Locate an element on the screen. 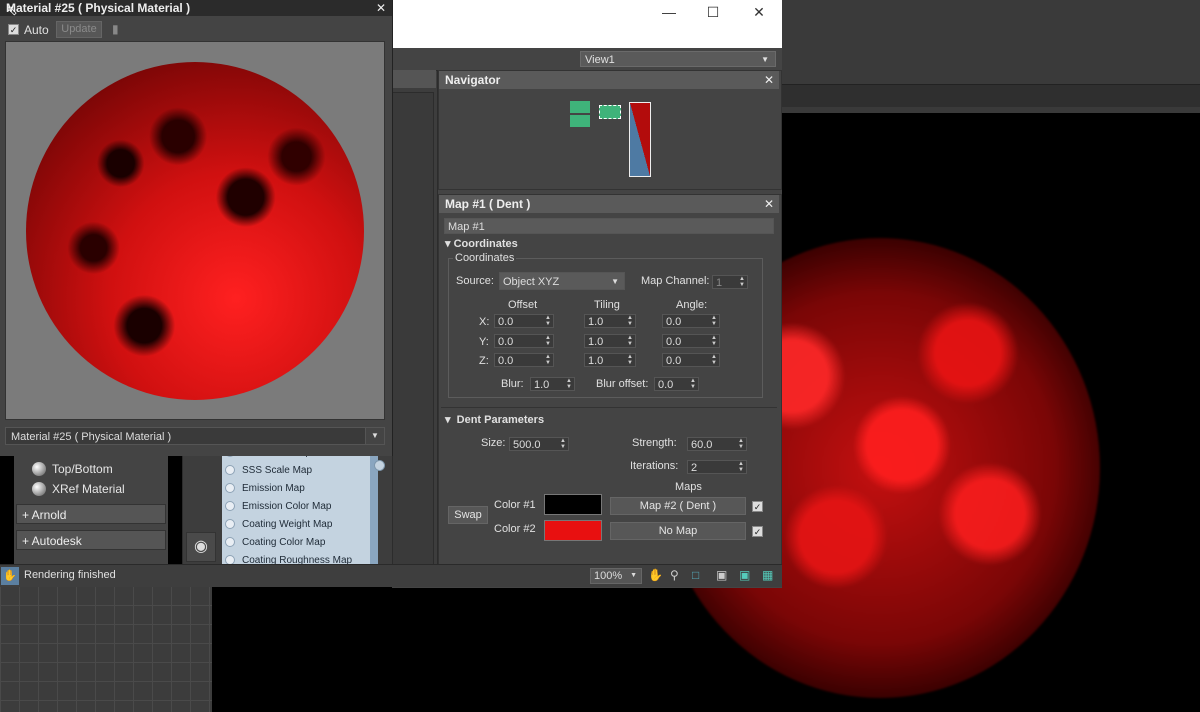  map-panel-title: Map #1 ( Dent ) ✕ is located at coordinates (609, 204).